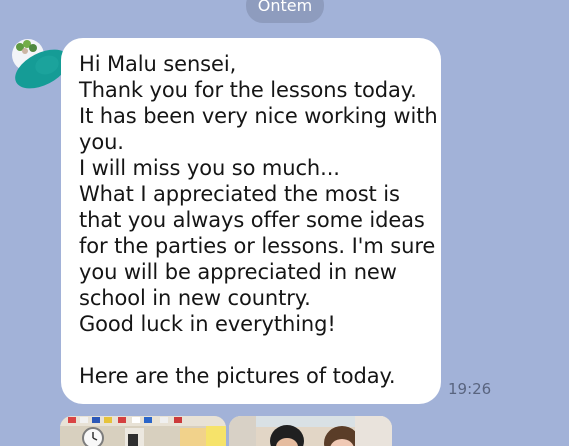 The width and height of the screenshot is (569, 446). Describe the element at coordinates (248, 90) in the screenshot. I see `message-line: Thank you for the lessons today.` at that location.